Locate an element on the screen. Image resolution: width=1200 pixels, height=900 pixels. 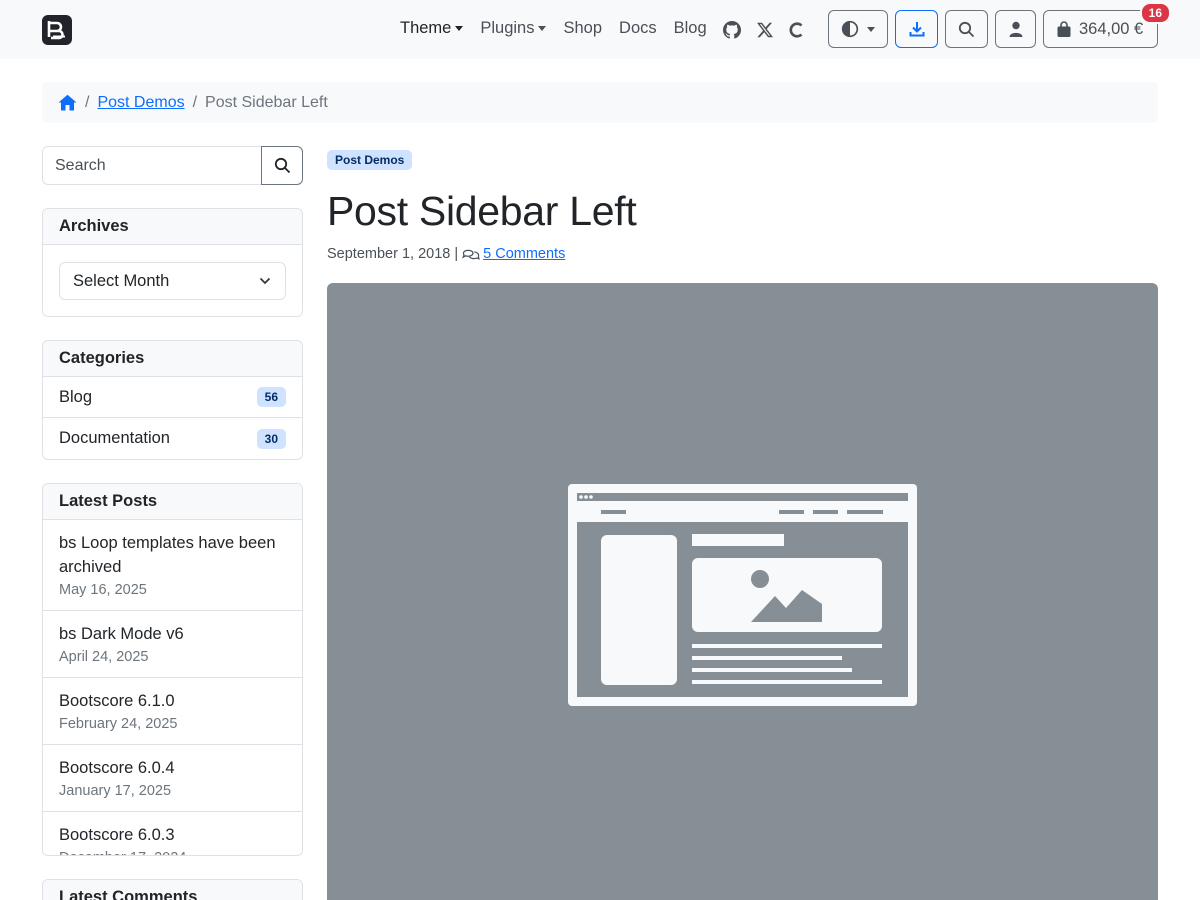
nav-theme-label: Theme is located at coordinates (426, 28).